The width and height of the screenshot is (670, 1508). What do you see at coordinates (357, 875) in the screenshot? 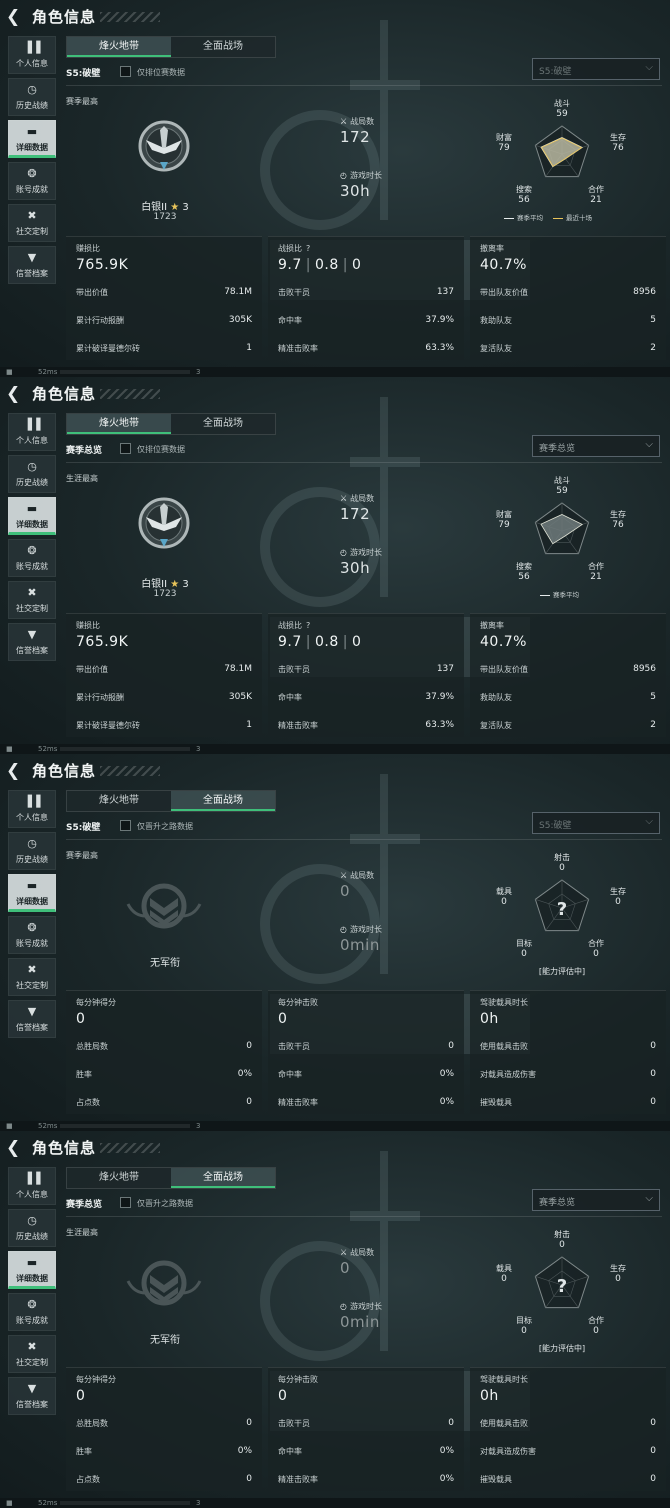
I see `matches-label-row: ⚔ 战局数` at bounding box center [357, 875].